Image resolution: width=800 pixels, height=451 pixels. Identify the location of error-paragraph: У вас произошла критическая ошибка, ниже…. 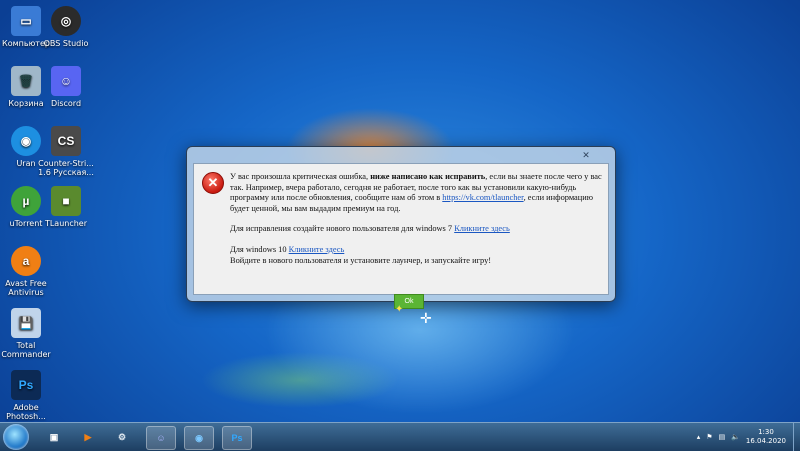
(418, 193).